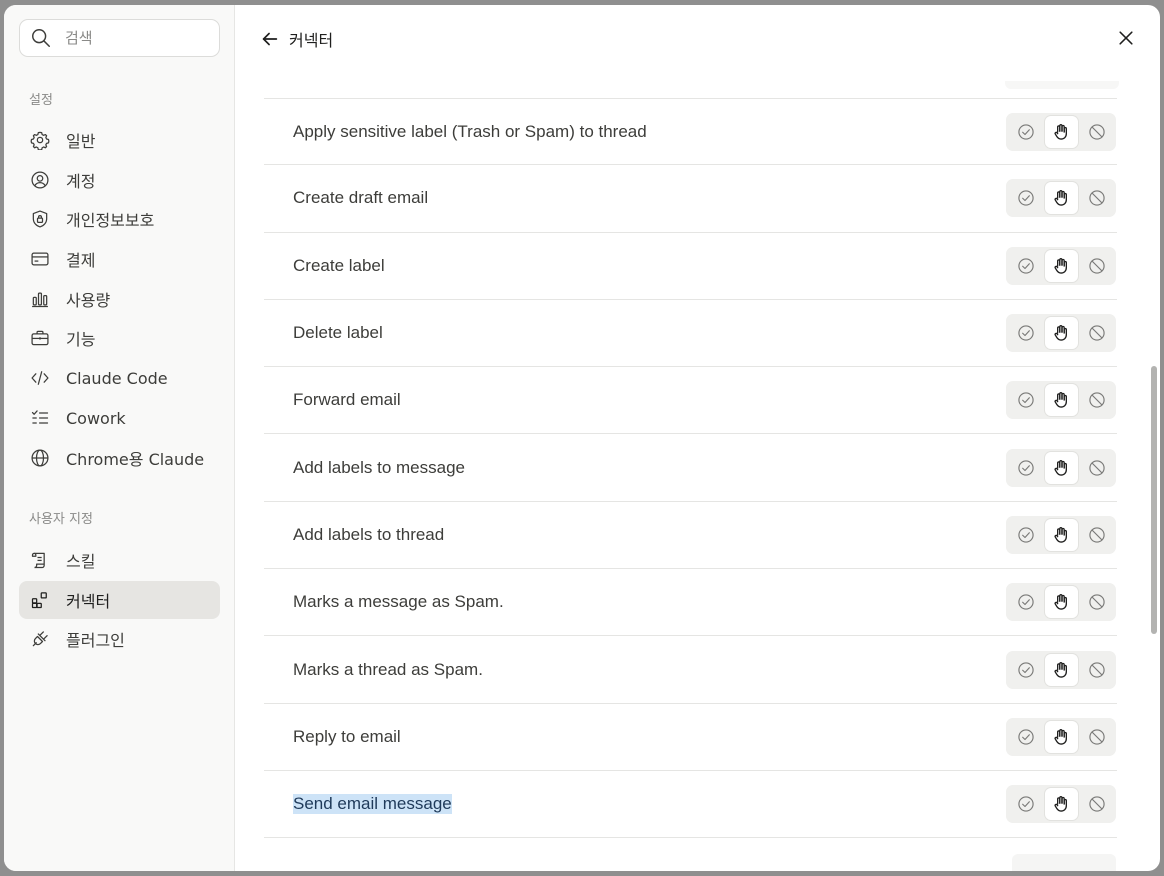  What do you see at coordinates (119, 458) in the screenshot?
I see `sidebar-item-chrome: Chrome용 Claude` at bounding box center [119, 458].